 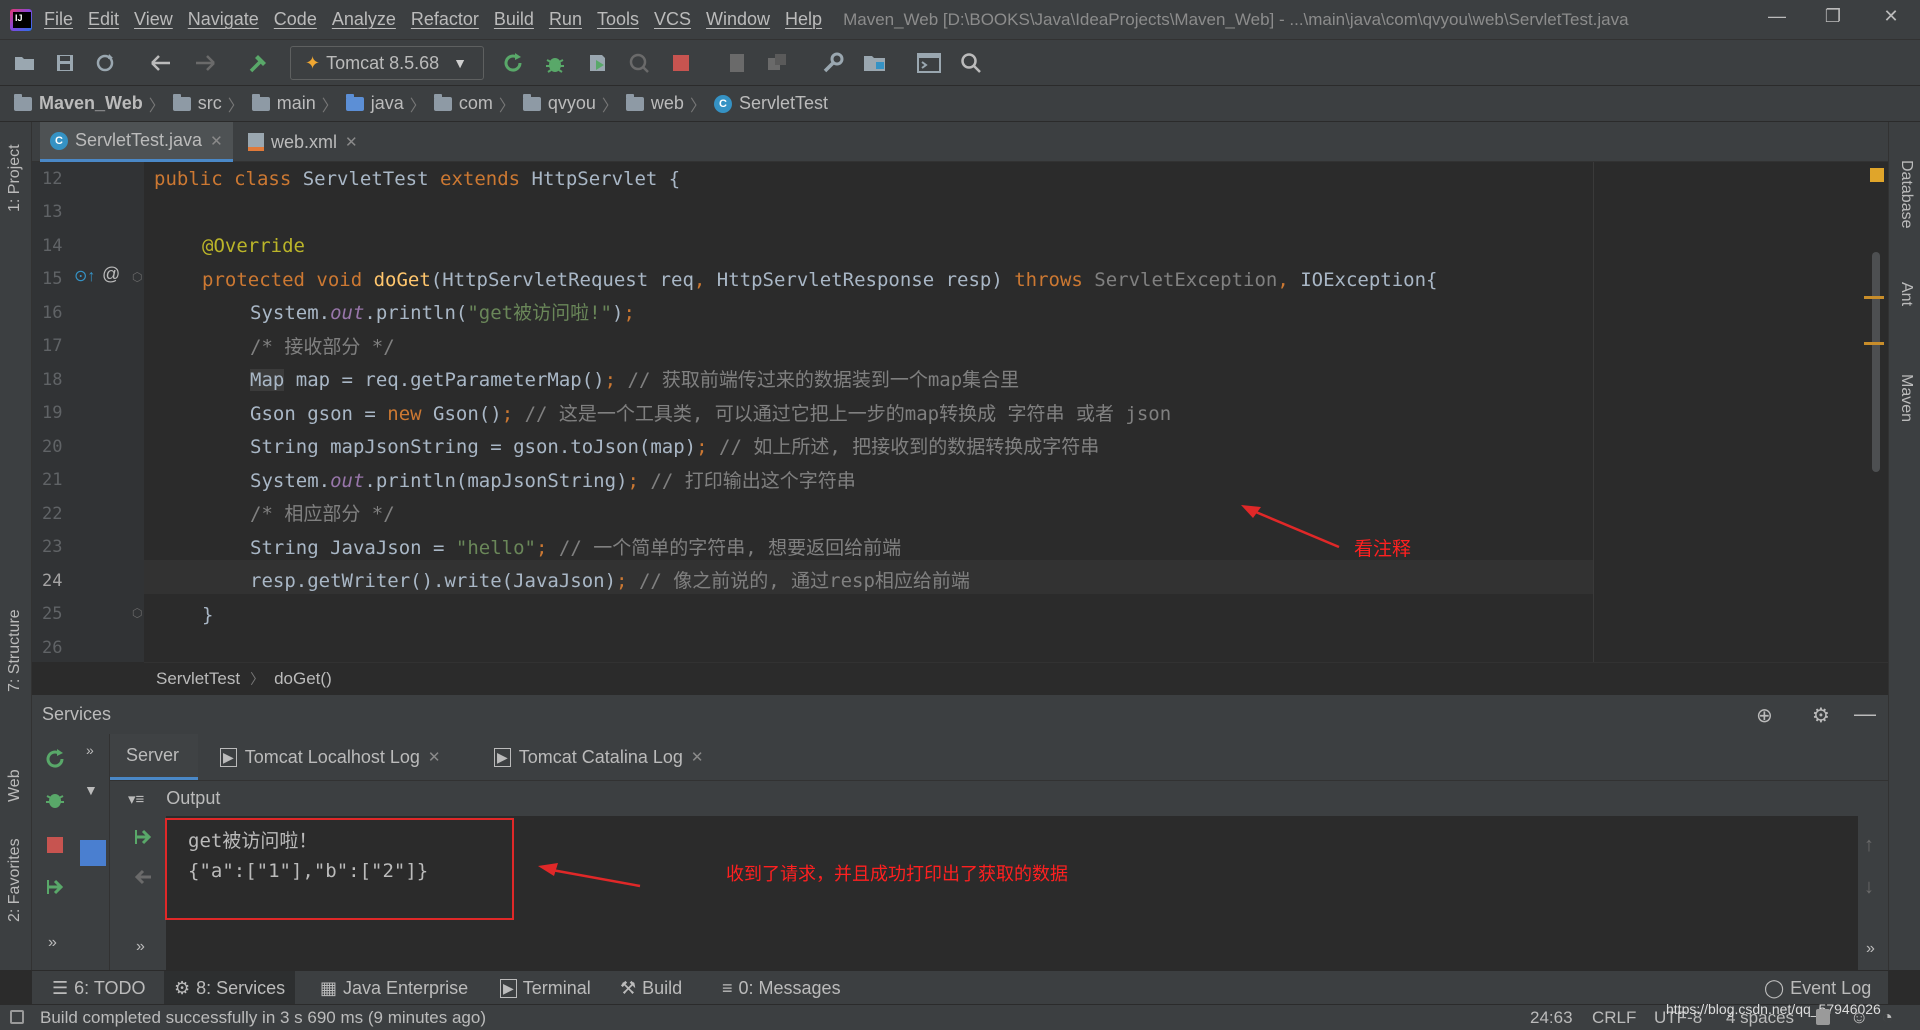 What do you see at coordinates (17, 1017) in the screenshot?
I see `toggle-tool-windows-icon` at bounding box center [17, 1017].